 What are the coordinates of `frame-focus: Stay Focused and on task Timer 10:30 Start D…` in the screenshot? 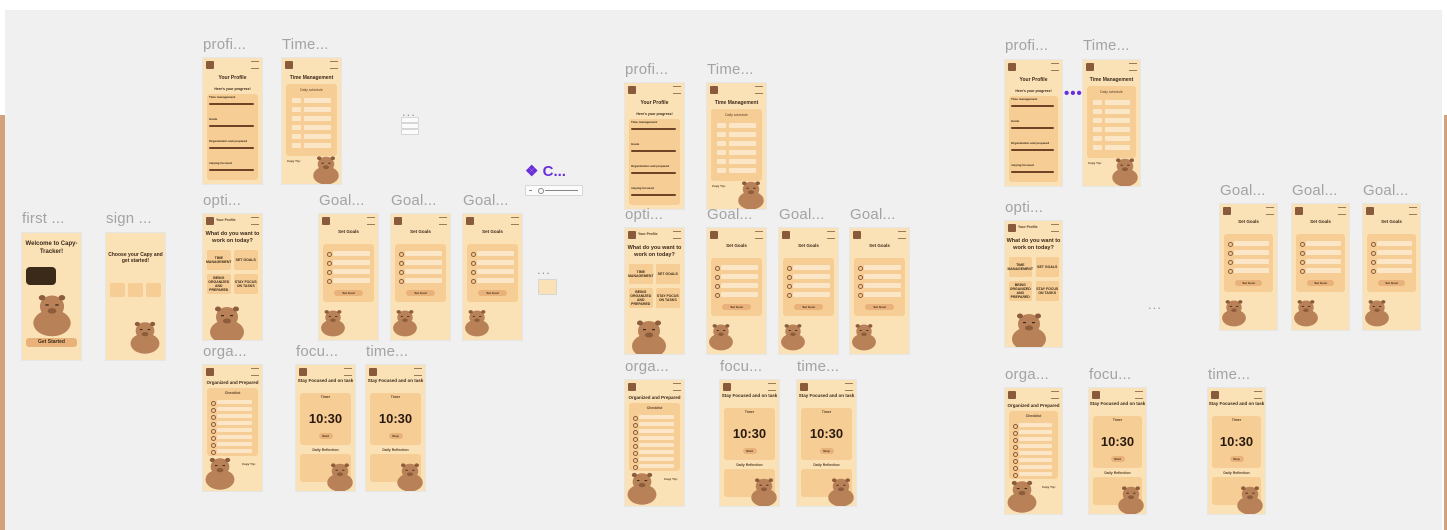 It's located at (325, 428).